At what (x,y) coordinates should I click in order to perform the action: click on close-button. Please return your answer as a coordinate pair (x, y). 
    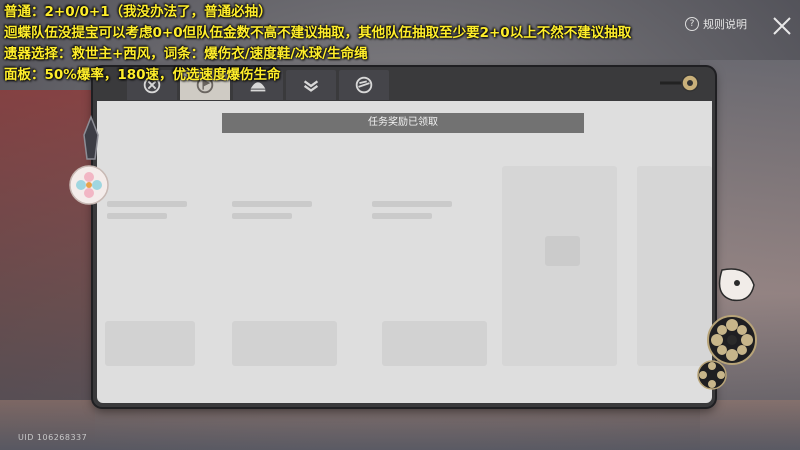
    Looking at the image, I should click on (782, 26).